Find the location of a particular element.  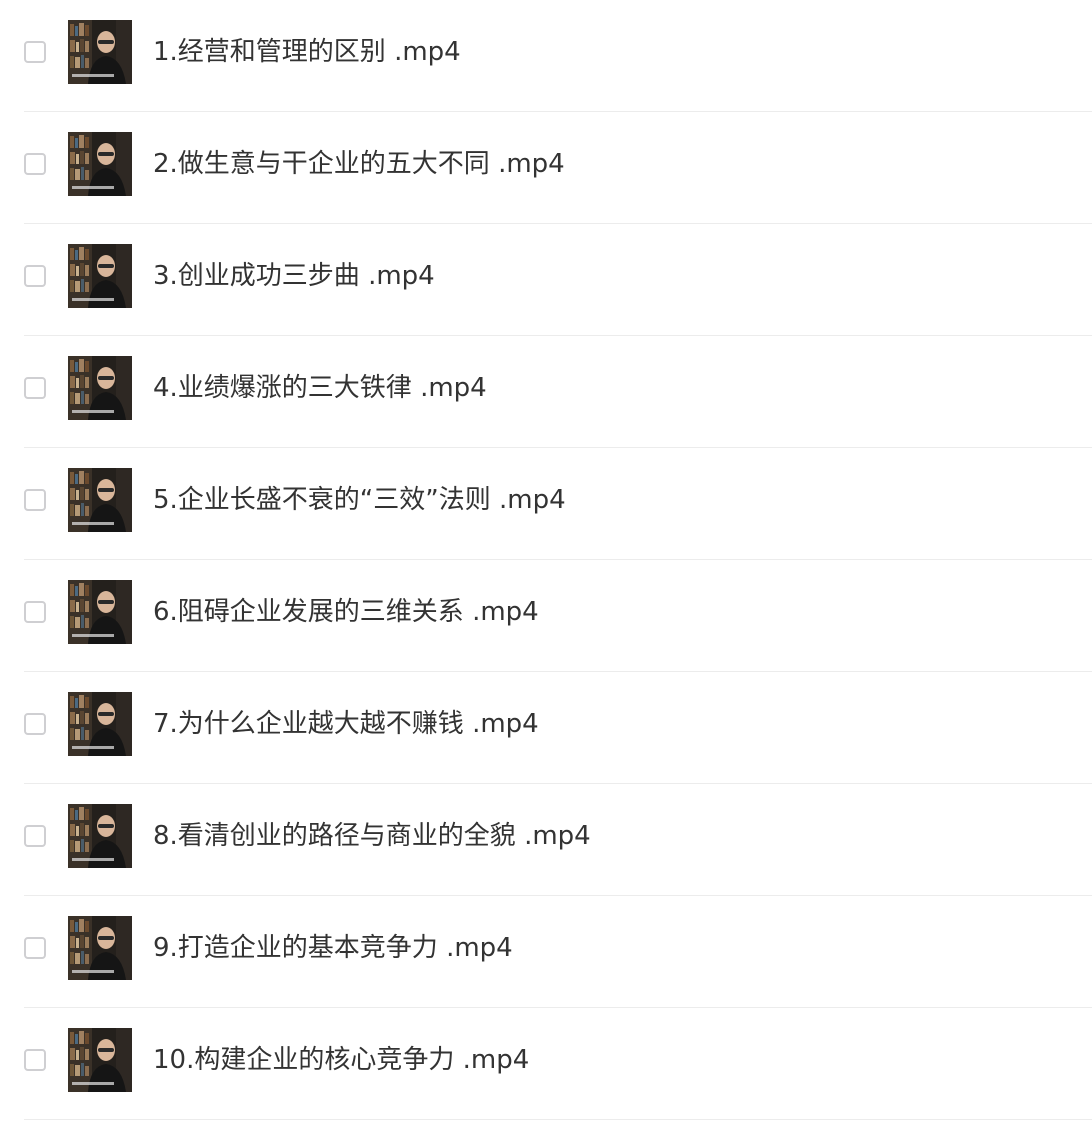

file-row: 7.为什么企业越大越不赚钱 .mp4 is located at coordinates (558, 728).